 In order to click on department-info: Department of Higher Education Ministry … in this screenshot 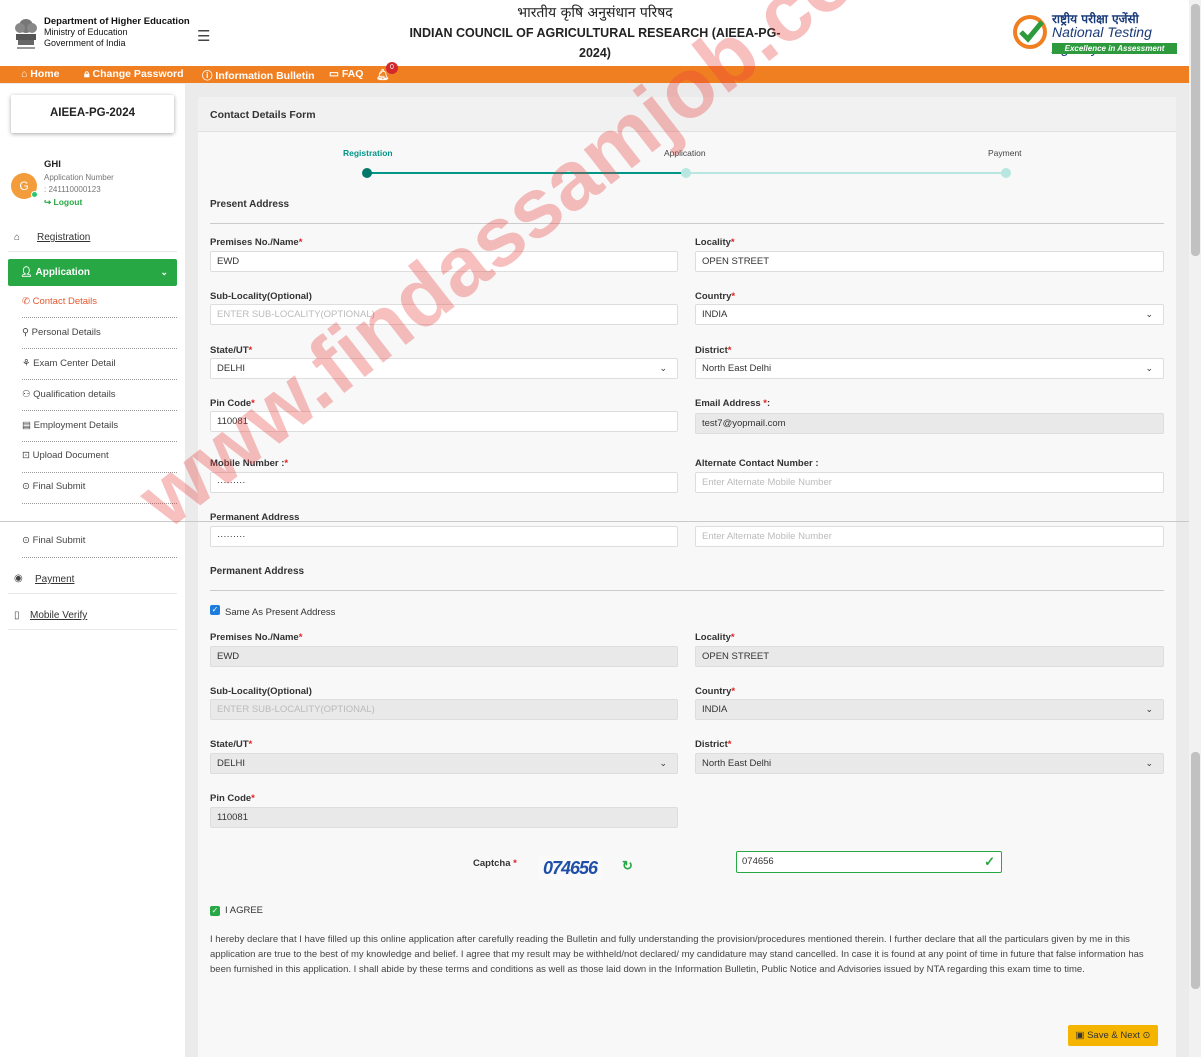, I will do `click(117, 32)`.